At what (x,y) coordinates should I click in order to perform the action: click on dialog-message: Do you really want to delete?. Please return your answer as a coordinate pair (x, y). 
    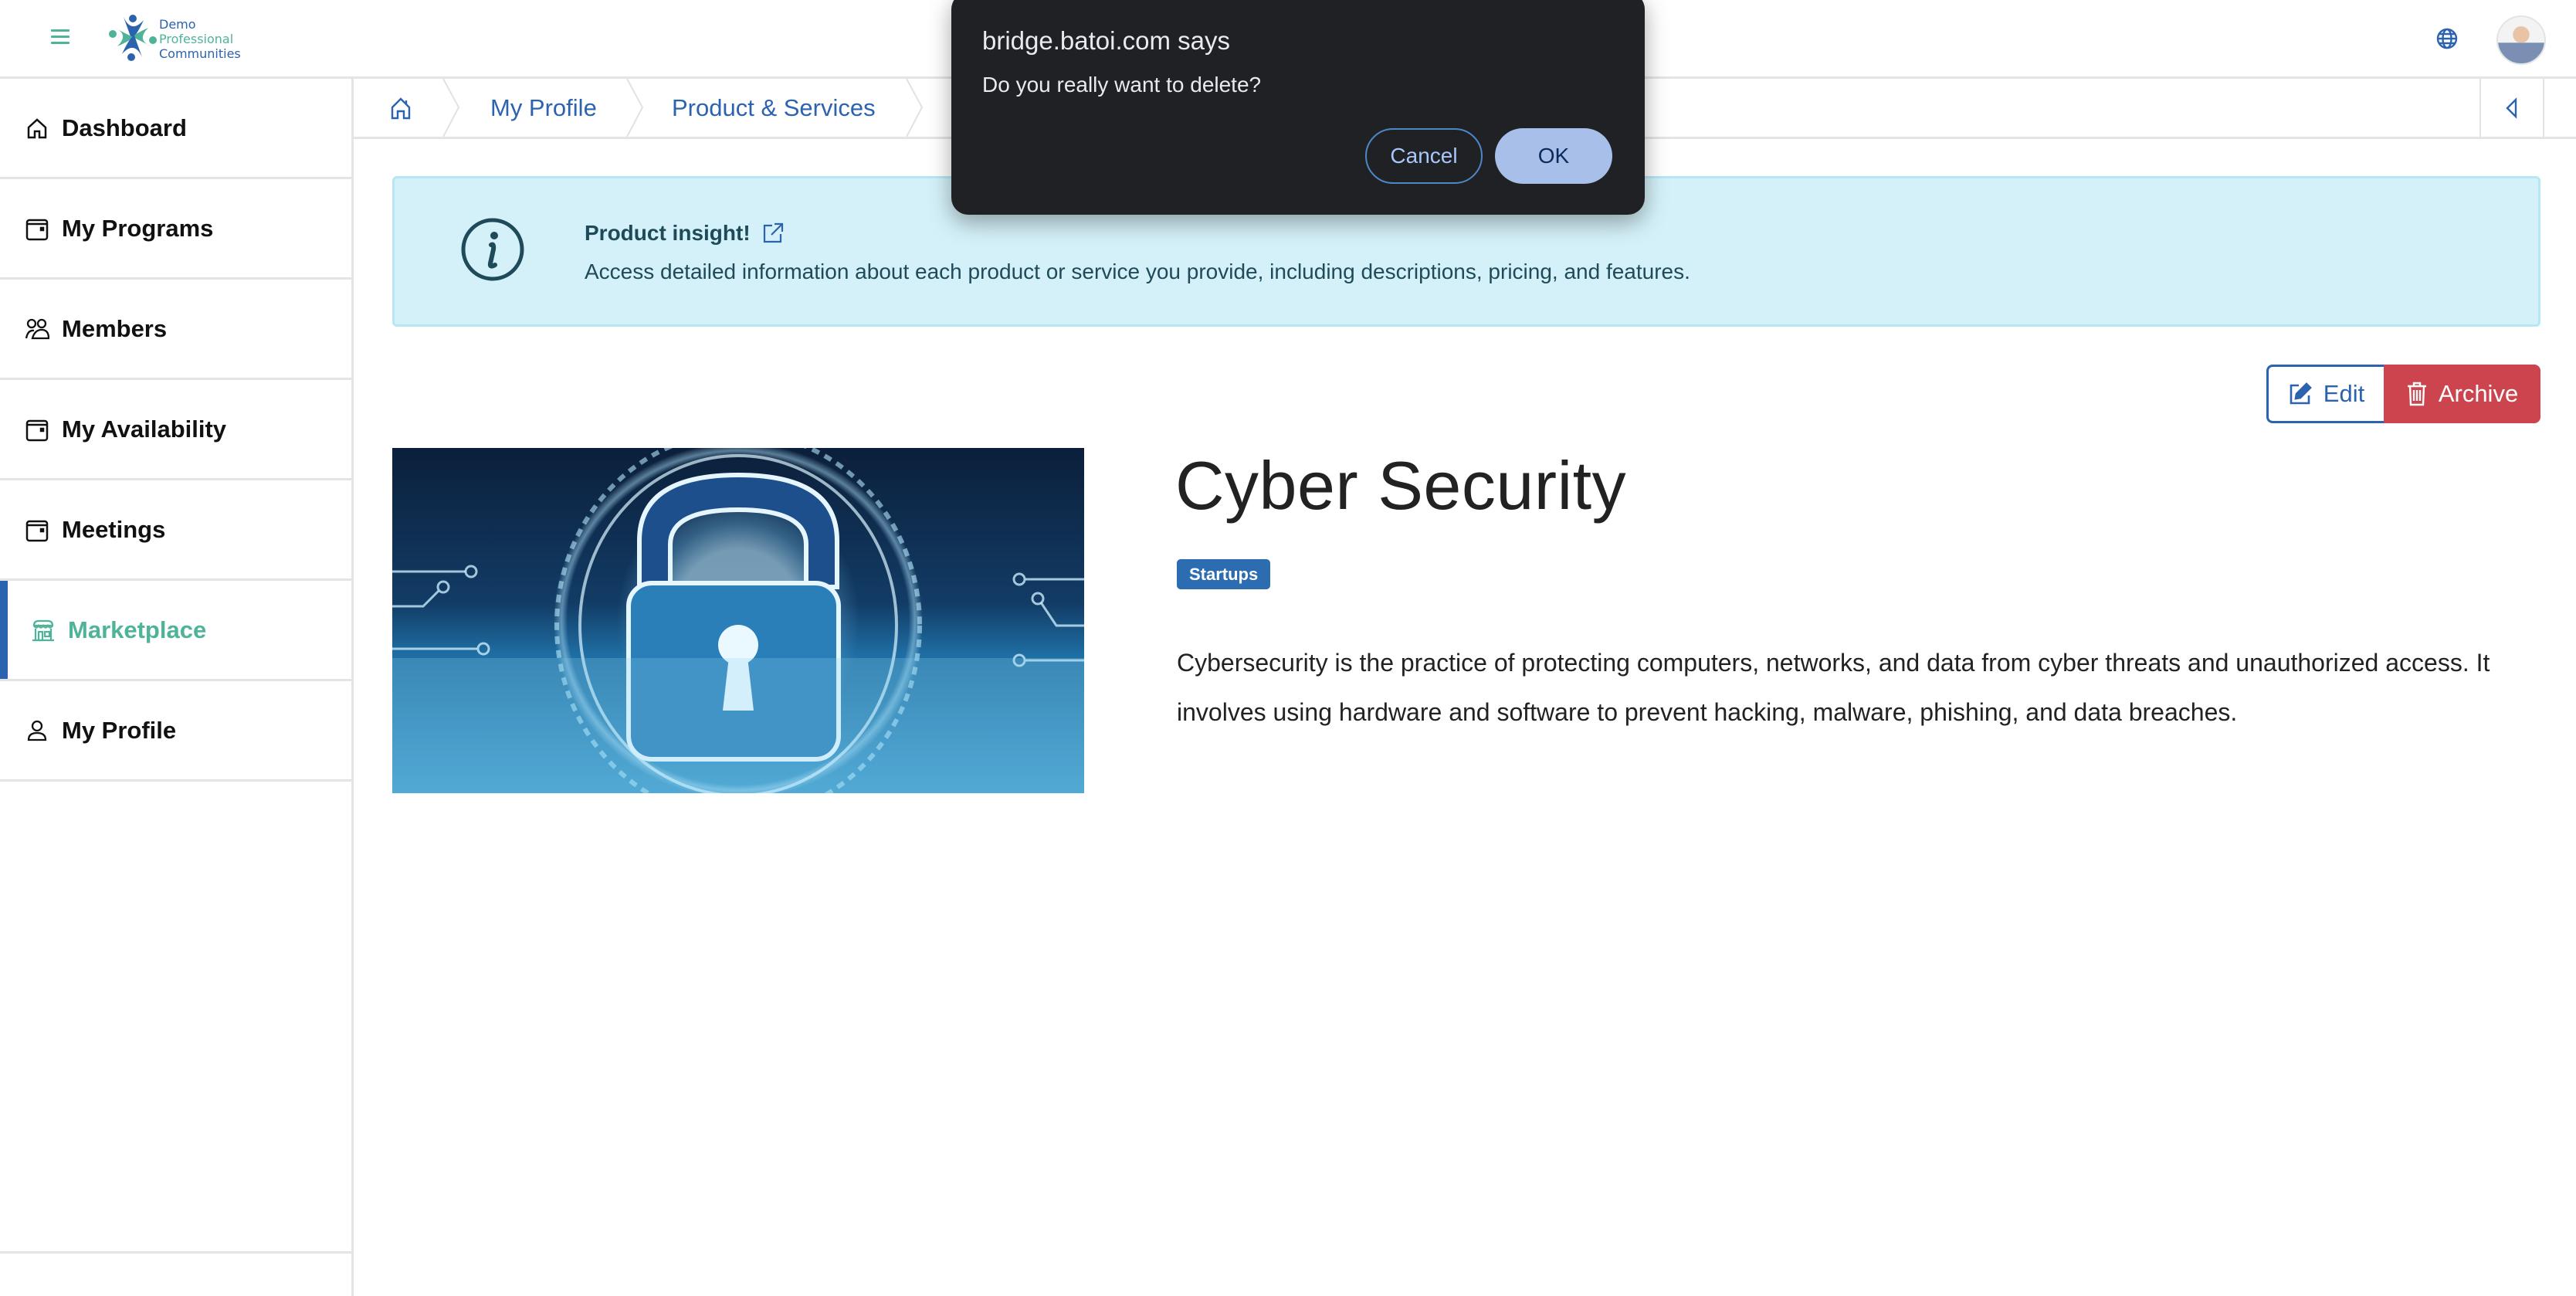
    Looking at the image, I should click on (1122, 85).